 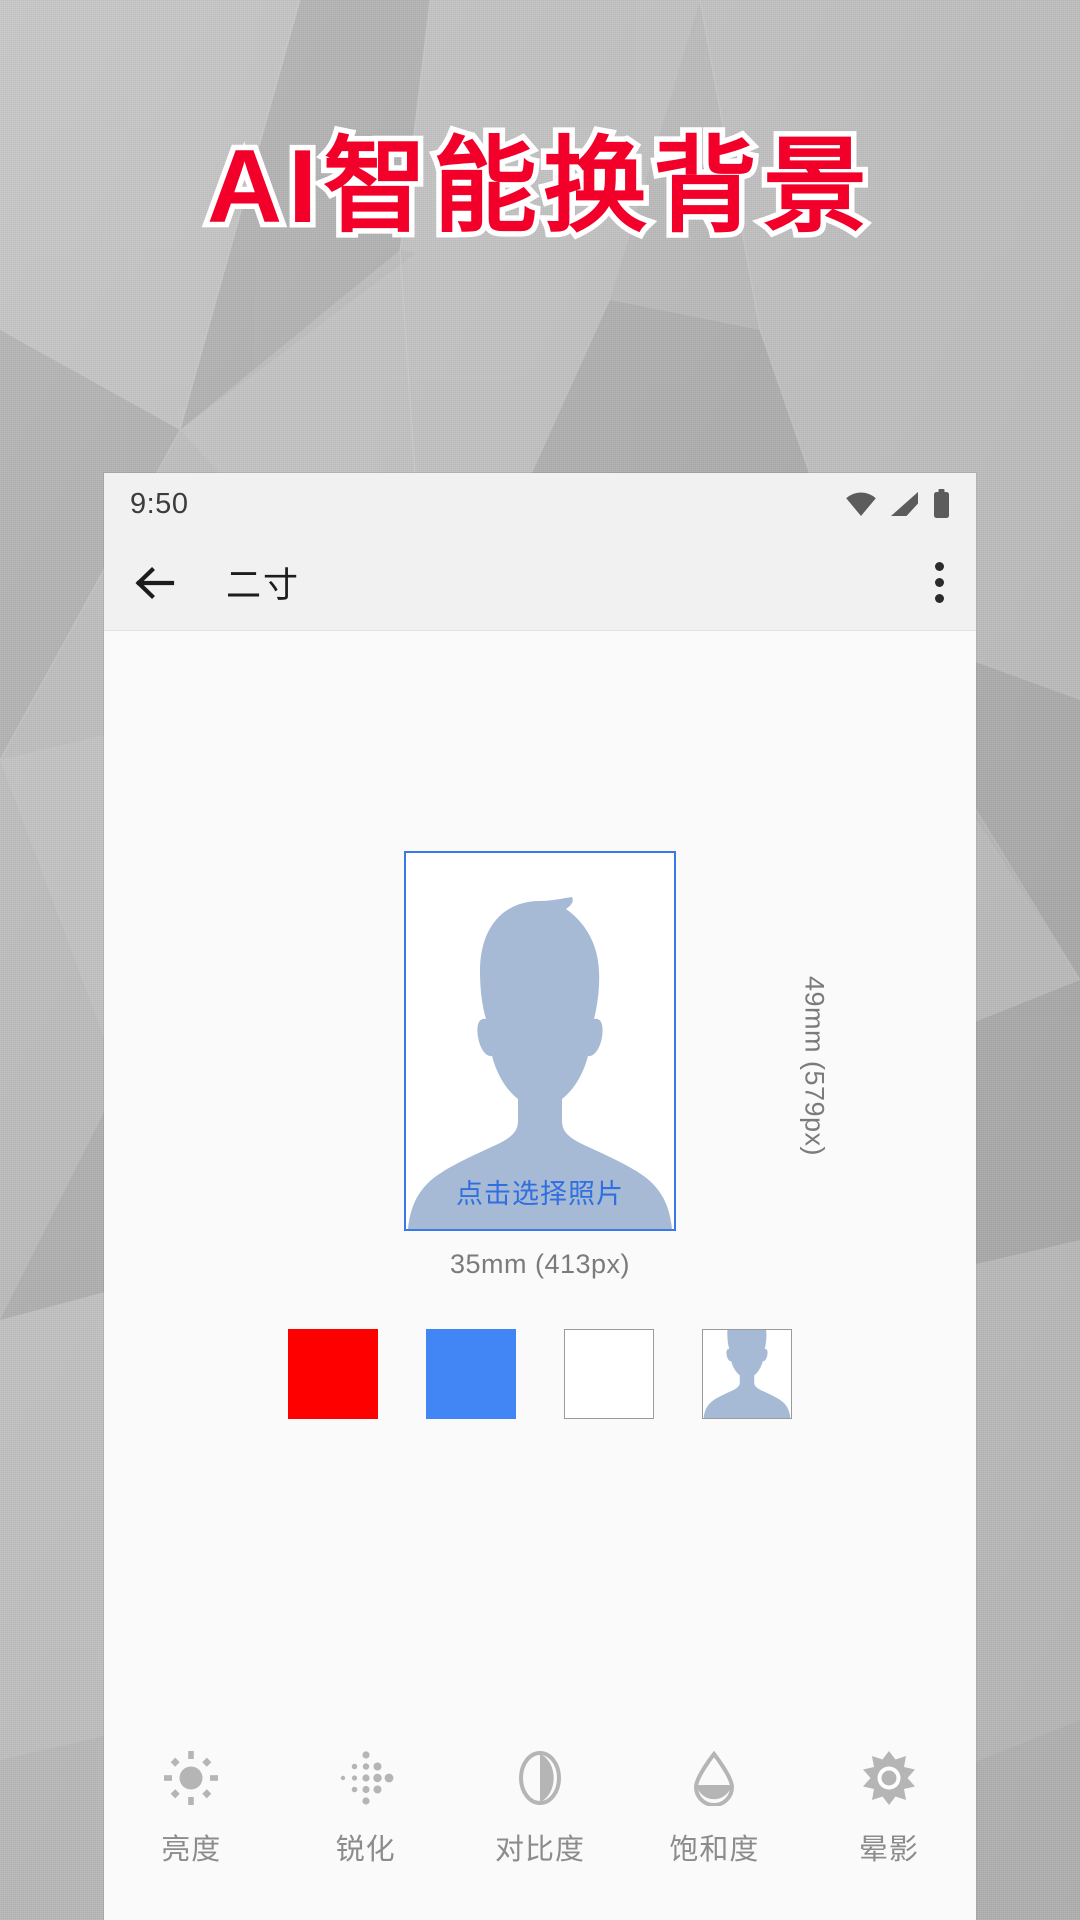 What do you see at coordinates (540, 1778) in the screenshot?
I see `contrast-icon` at bounding box center [540, 1778].